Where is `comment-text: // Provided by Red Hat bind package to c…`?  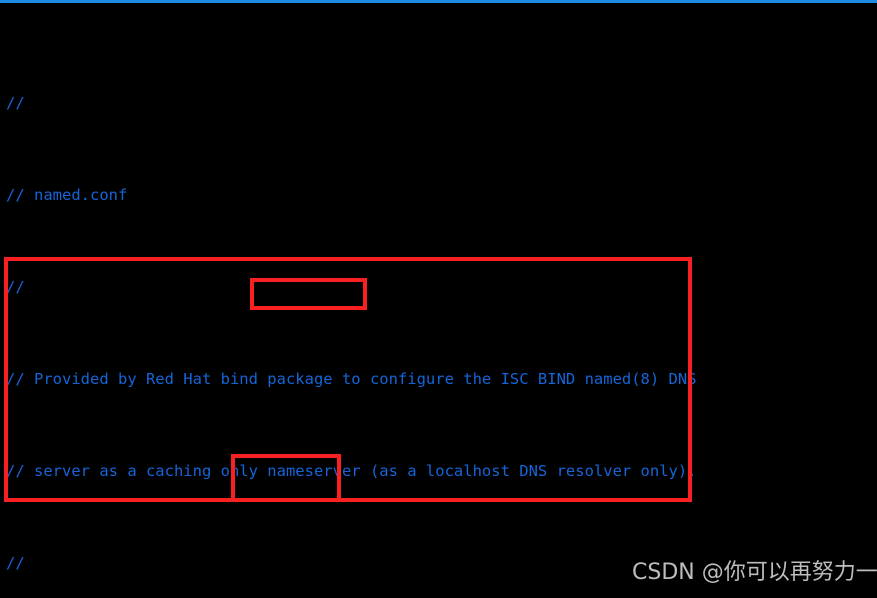 comment-text: // Provided by Red Hat bind package to c… is located at coordinates (351, 379).